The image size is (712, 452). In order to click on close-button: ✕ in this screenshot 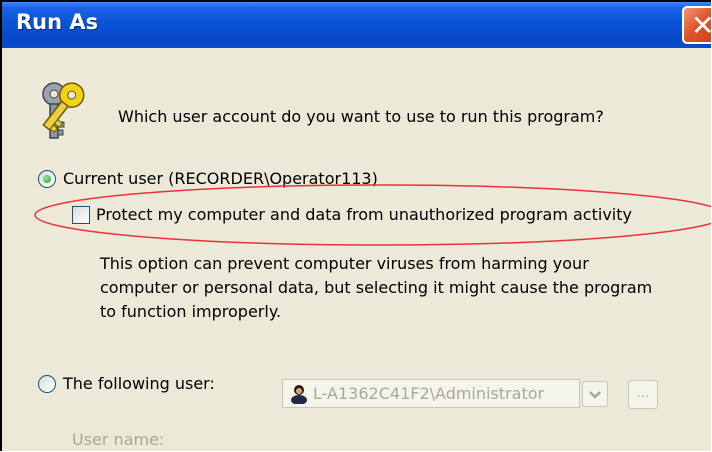, I will do `click(696, 25)`.